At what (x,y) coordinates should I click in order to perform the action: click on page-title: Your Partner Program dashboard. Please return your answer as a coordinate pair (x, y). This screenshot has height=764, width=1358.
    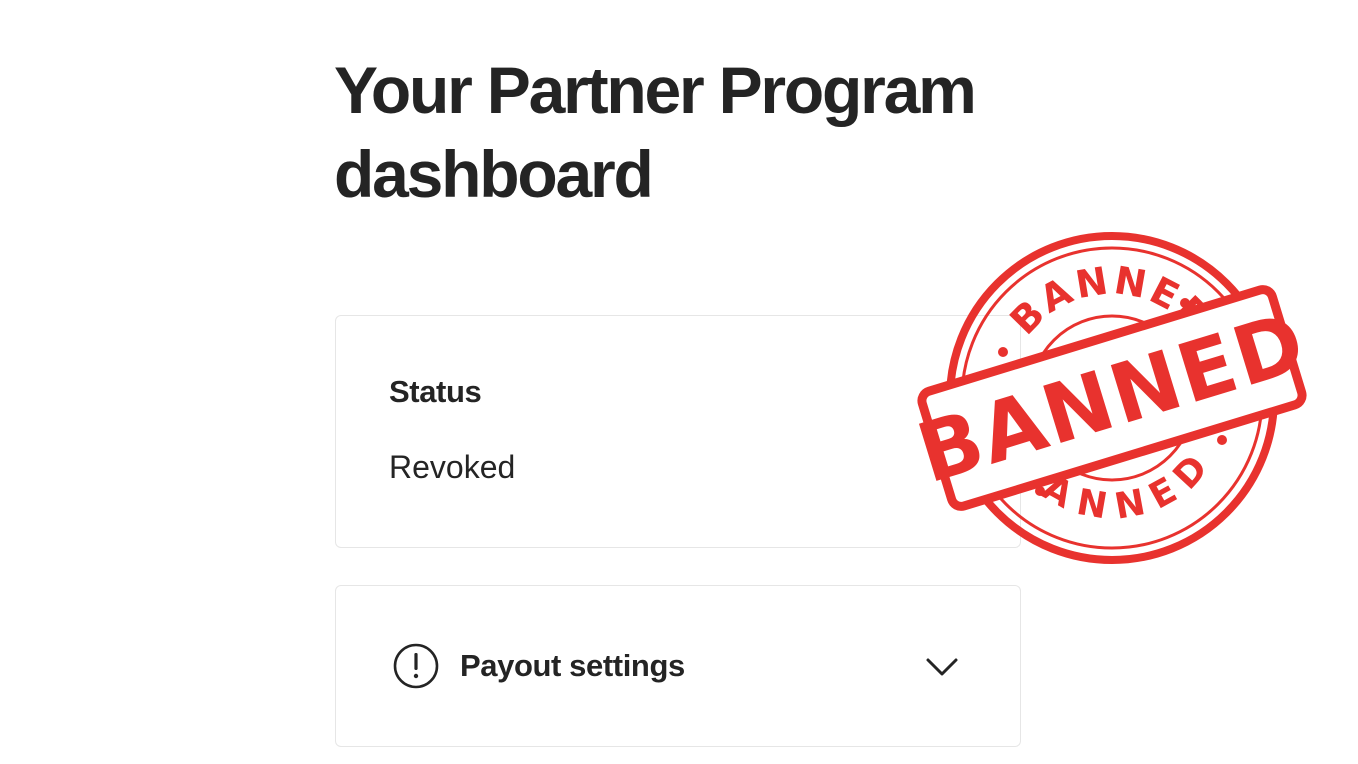
    Looking at the image, I should click on (655, 132).